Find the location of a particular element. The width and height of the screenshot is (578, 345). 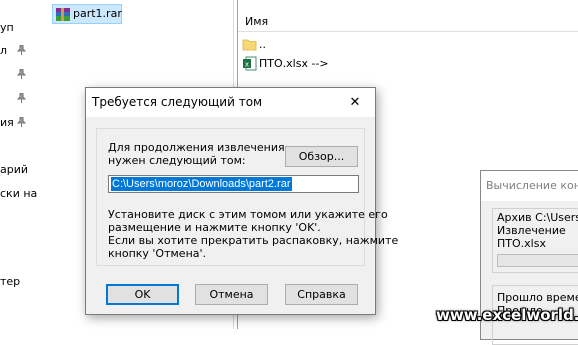

column-header-name: Имя is located at coordinates (408, 22).